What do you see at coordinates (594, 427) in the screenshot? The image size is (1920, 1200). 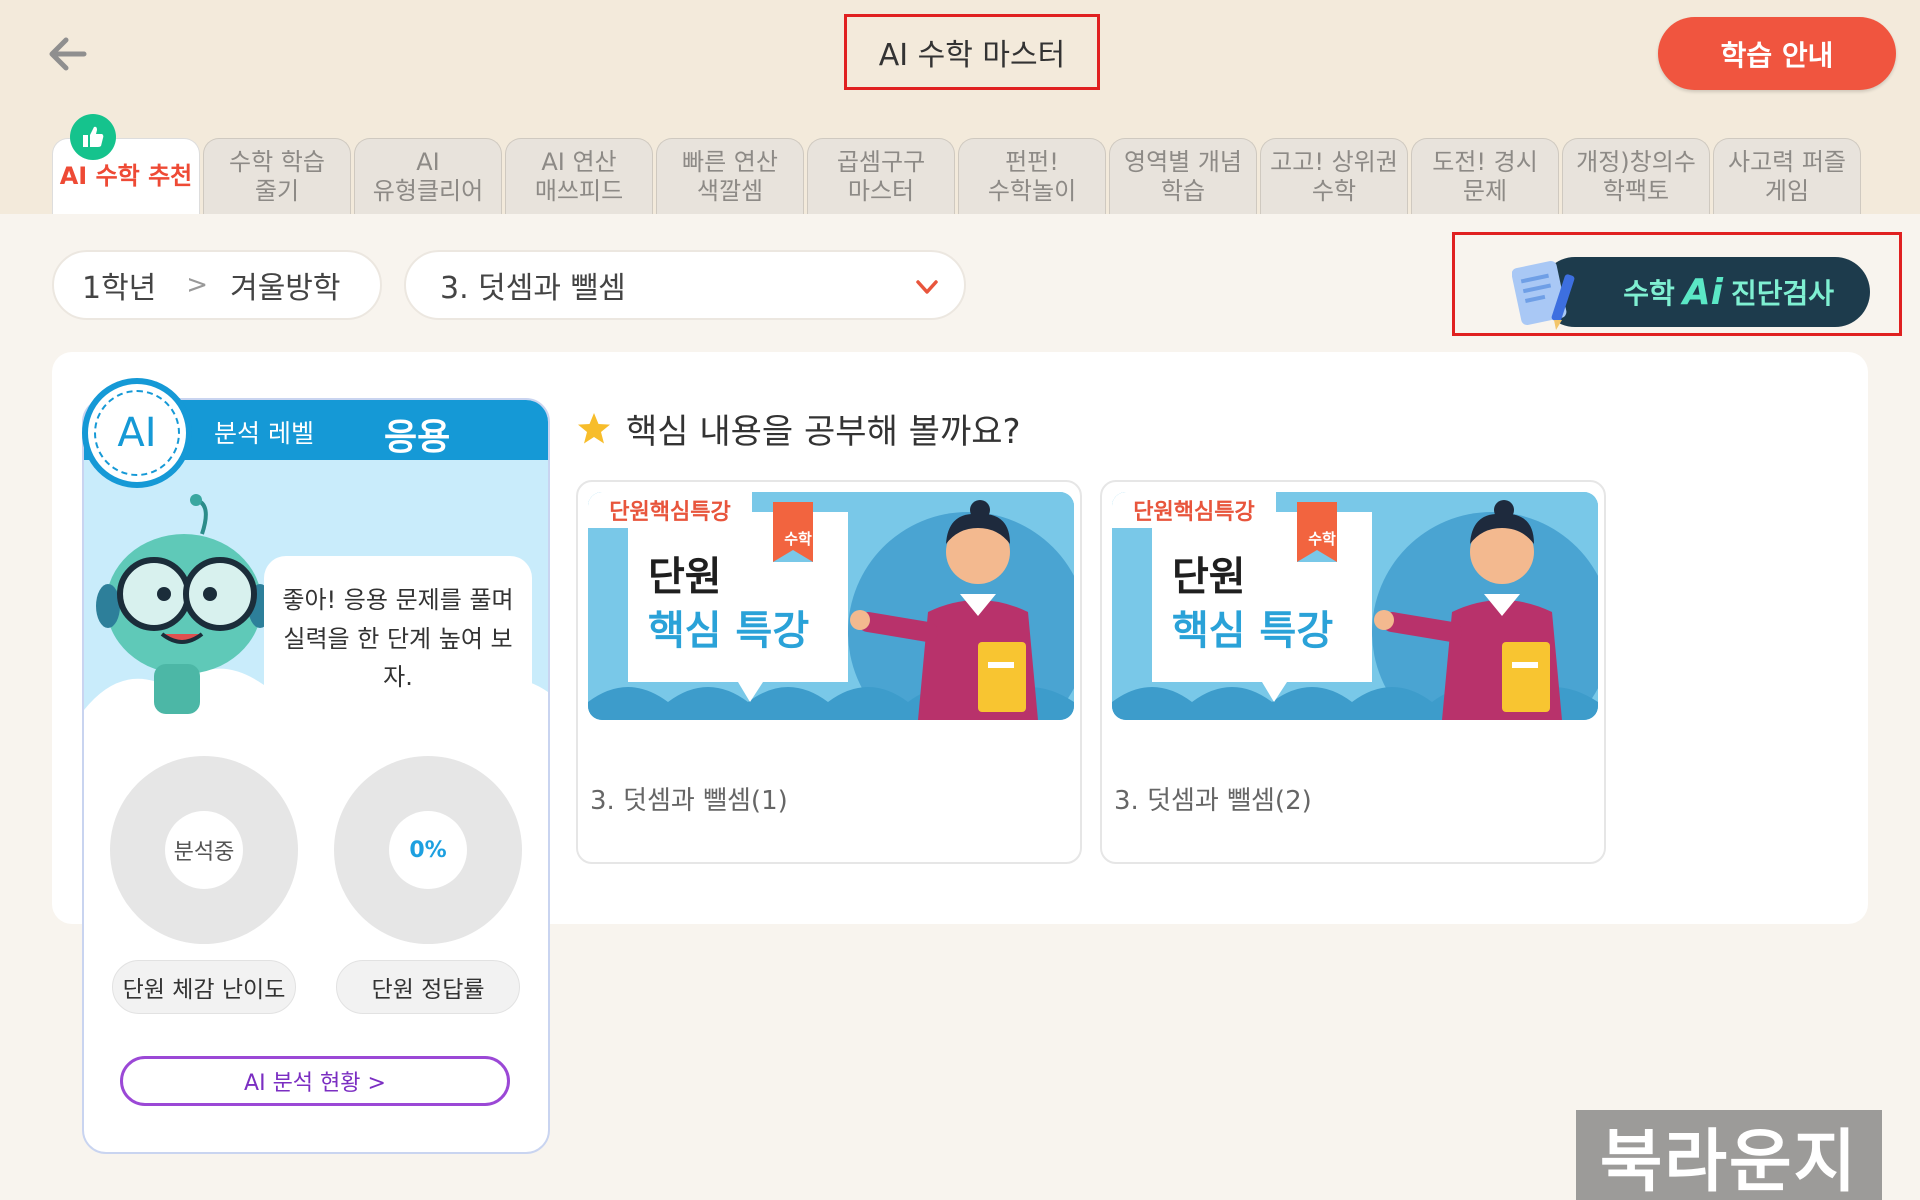 I see `star-icon` at bounding box center [594, 427].